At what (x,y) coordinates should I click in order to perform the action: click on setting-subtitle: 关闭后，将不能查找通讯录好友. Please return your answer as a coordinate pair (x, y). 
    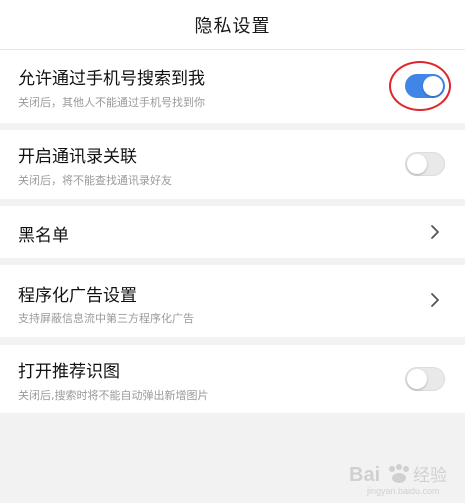
    Looking at the image, I should click on (95, 180).